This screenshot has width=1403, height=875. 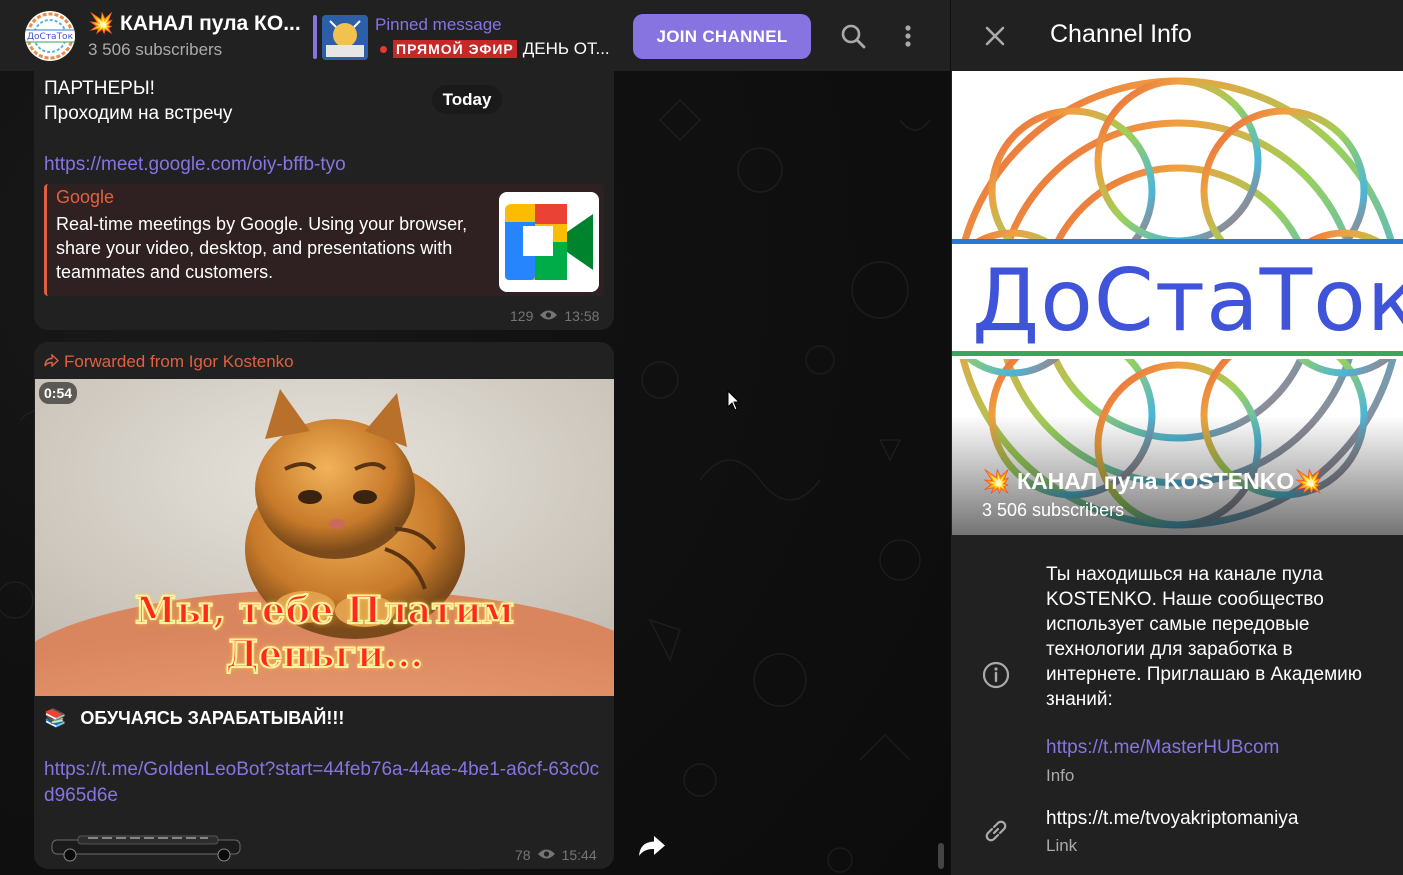 I want to click on headline-text: ОБУЧАЯСЬ ЗАРАБАТЫВАЙ!!!, so click(x=212, y=718).